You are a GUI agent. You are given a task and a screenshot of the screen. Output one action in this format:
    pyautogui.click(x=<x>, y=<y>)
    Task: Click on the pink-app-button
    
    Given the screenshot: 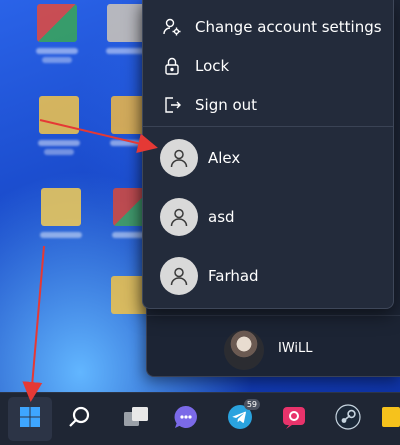 What is the action you would take?
    pyautogui.click(x=294, y=419)
    